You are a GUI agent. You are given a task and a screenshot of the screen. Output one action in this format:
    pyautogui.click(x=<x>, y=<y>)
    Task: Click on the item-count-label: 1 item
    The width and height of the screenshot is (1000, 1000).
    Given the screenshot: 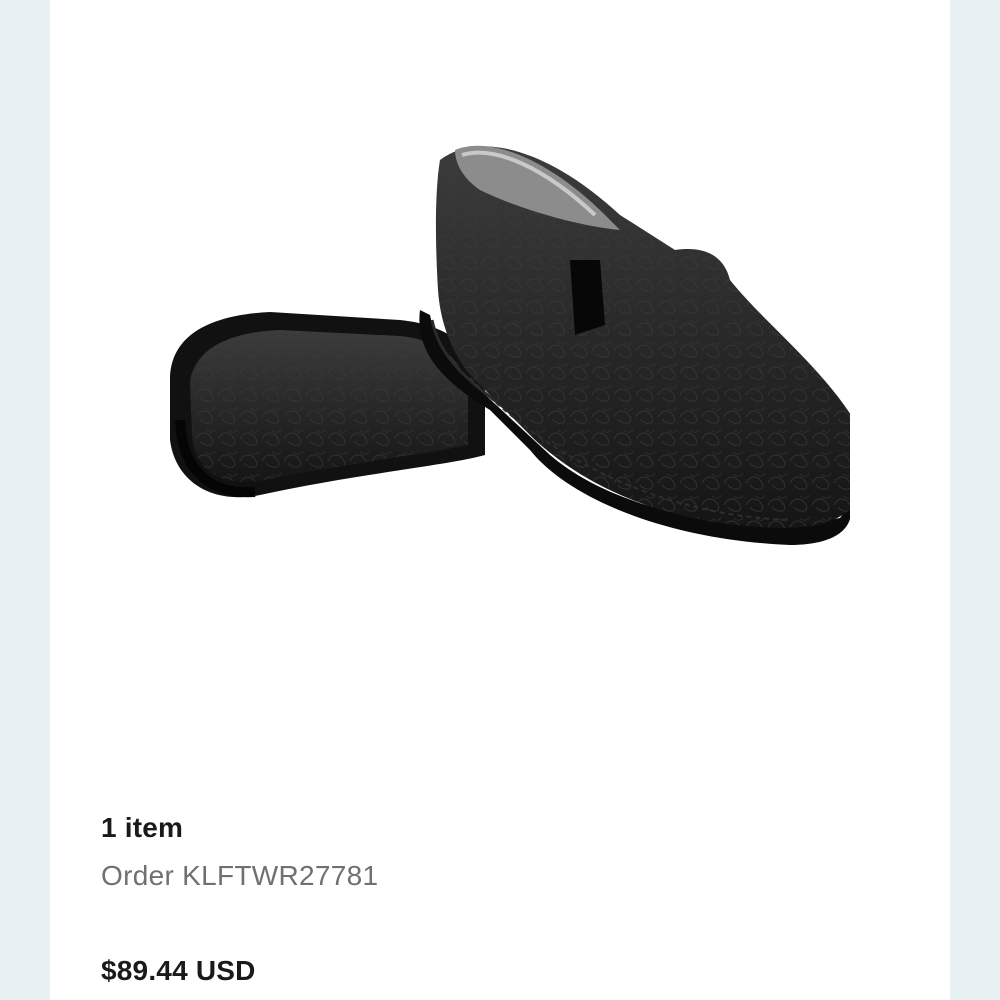 What is the action you would take?
    pyautogui.click(x=142, y=827)
    